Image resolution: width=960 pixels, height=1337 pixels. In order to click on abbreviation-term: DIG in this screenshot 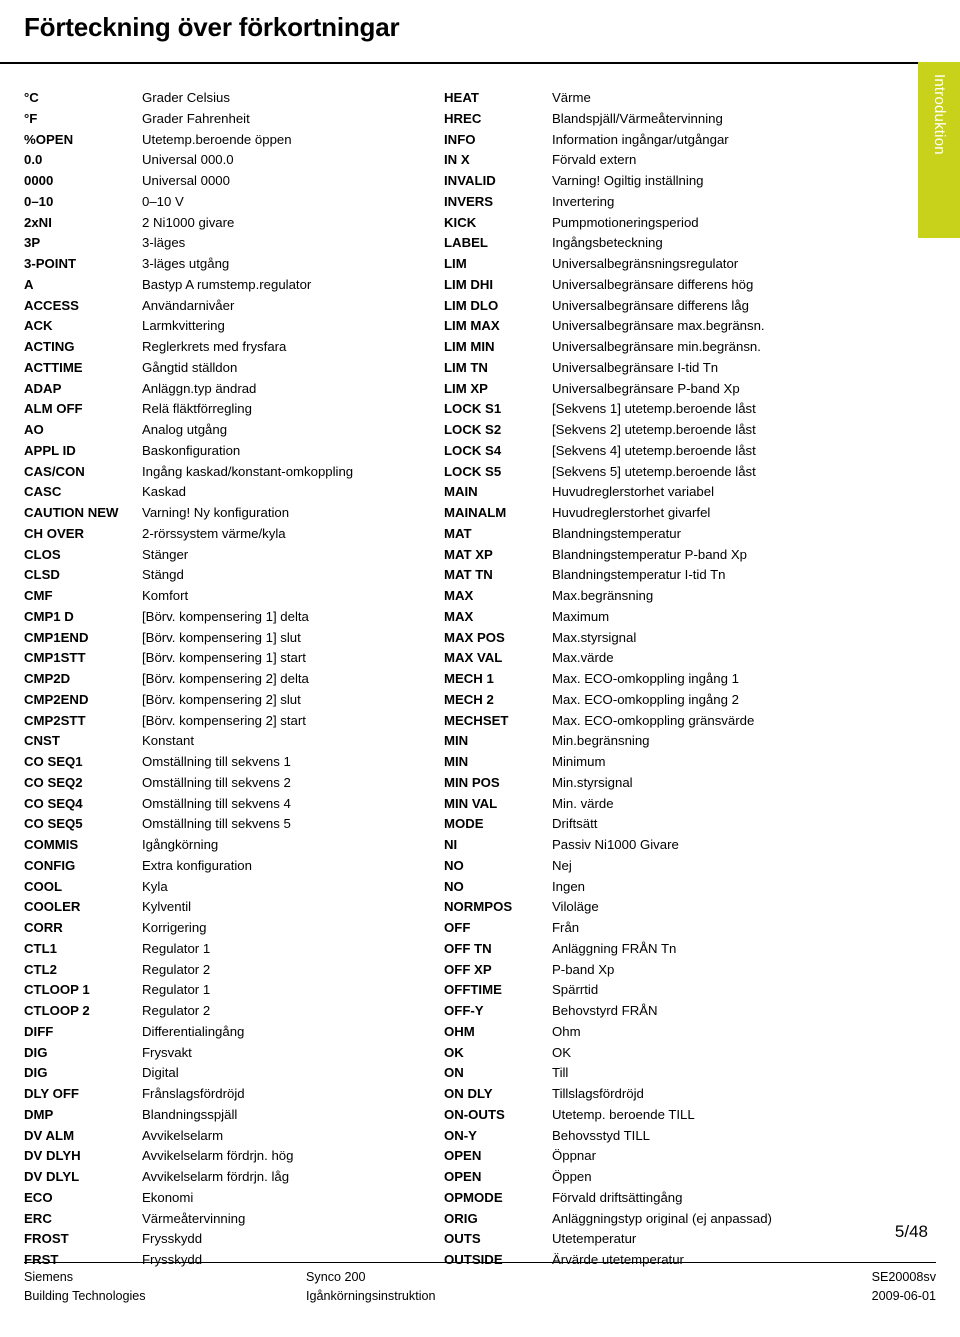, I will do `click(36, 1052)`.